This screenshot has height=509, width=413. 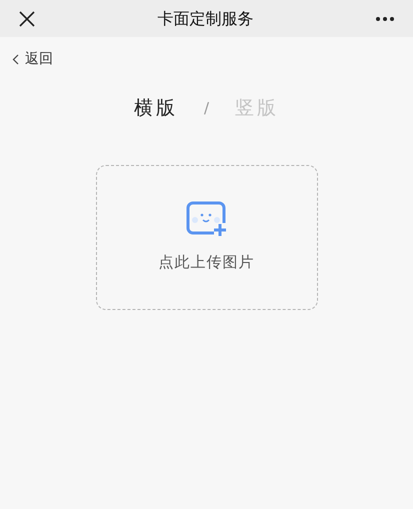 What do you see at coordinates (32, 59) in the screenshot?
I see `back-link: 返回` at bounding box center [32, 59].